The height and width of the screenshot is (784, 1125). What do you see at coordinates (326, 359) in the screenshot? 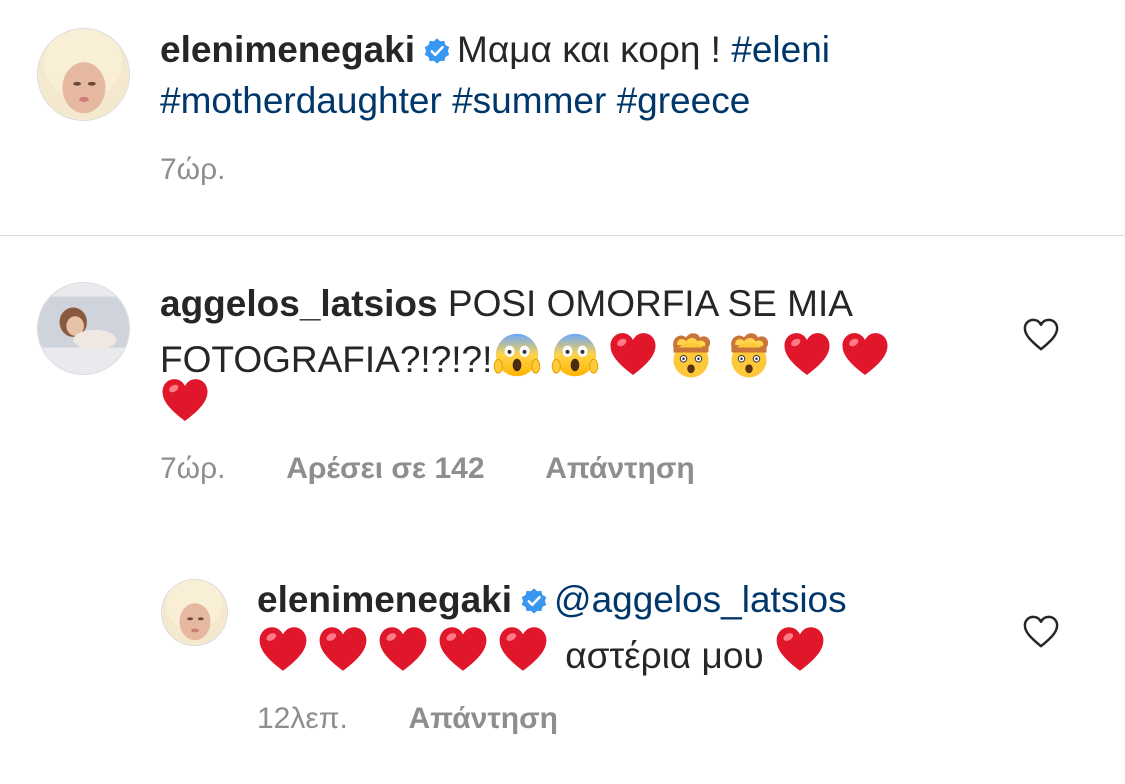
I see `comment-text-line2: FOTOGRAFIA?!?!?!` at bounding box center [326, 359].